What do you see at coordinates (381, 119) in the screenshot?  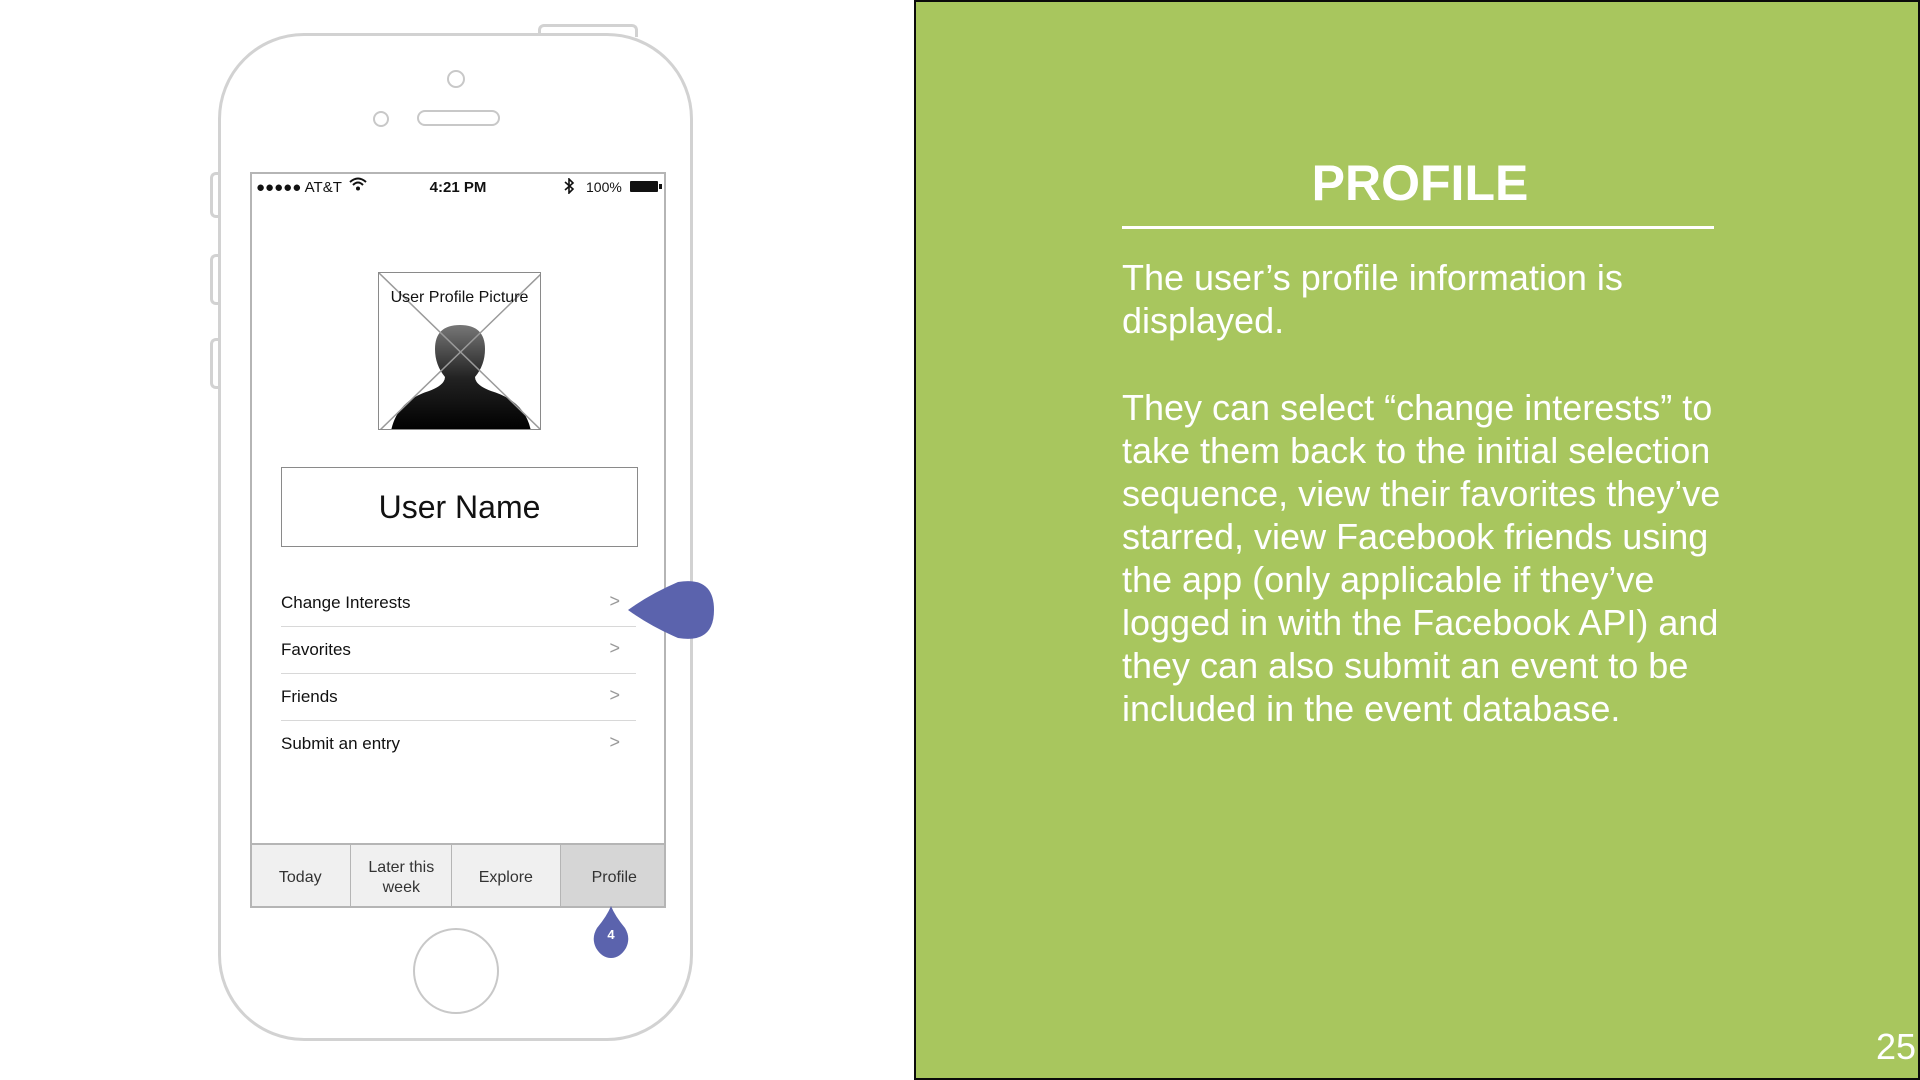 I see `proximity-sensor` at bounding box center [381, 119].